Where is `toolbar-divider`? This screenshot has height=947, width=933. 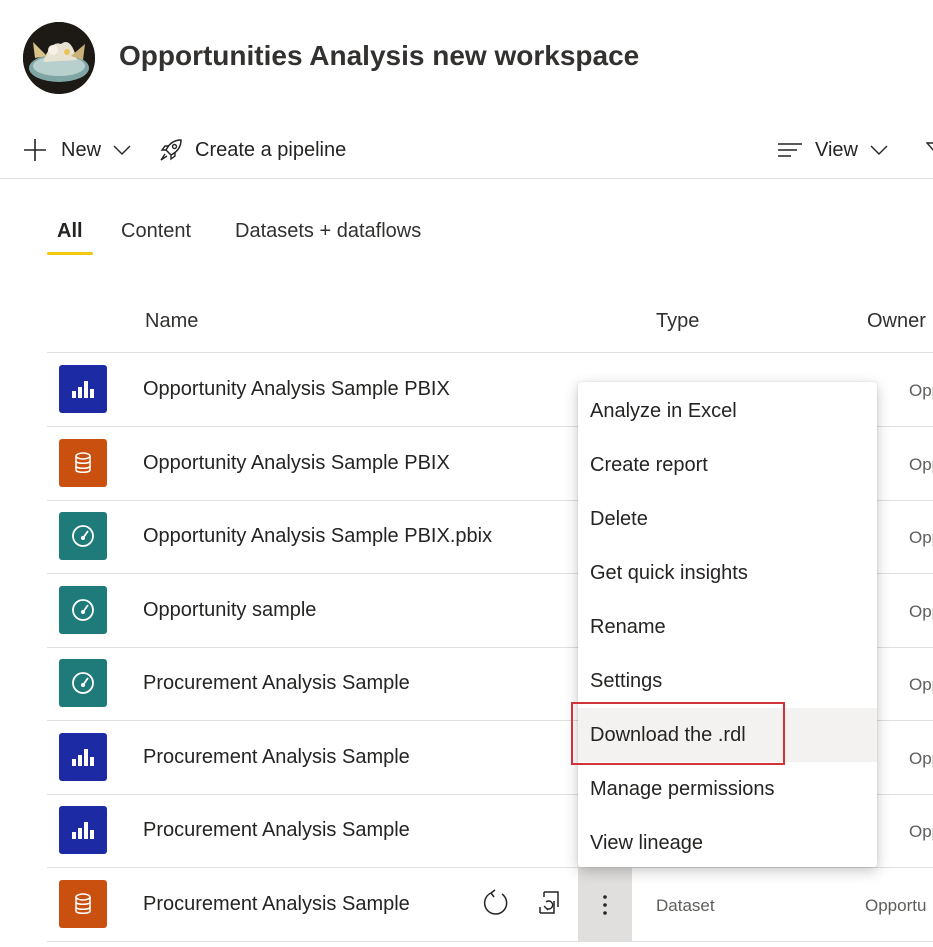 toolbar-divider is located at coordinates (466, 178).